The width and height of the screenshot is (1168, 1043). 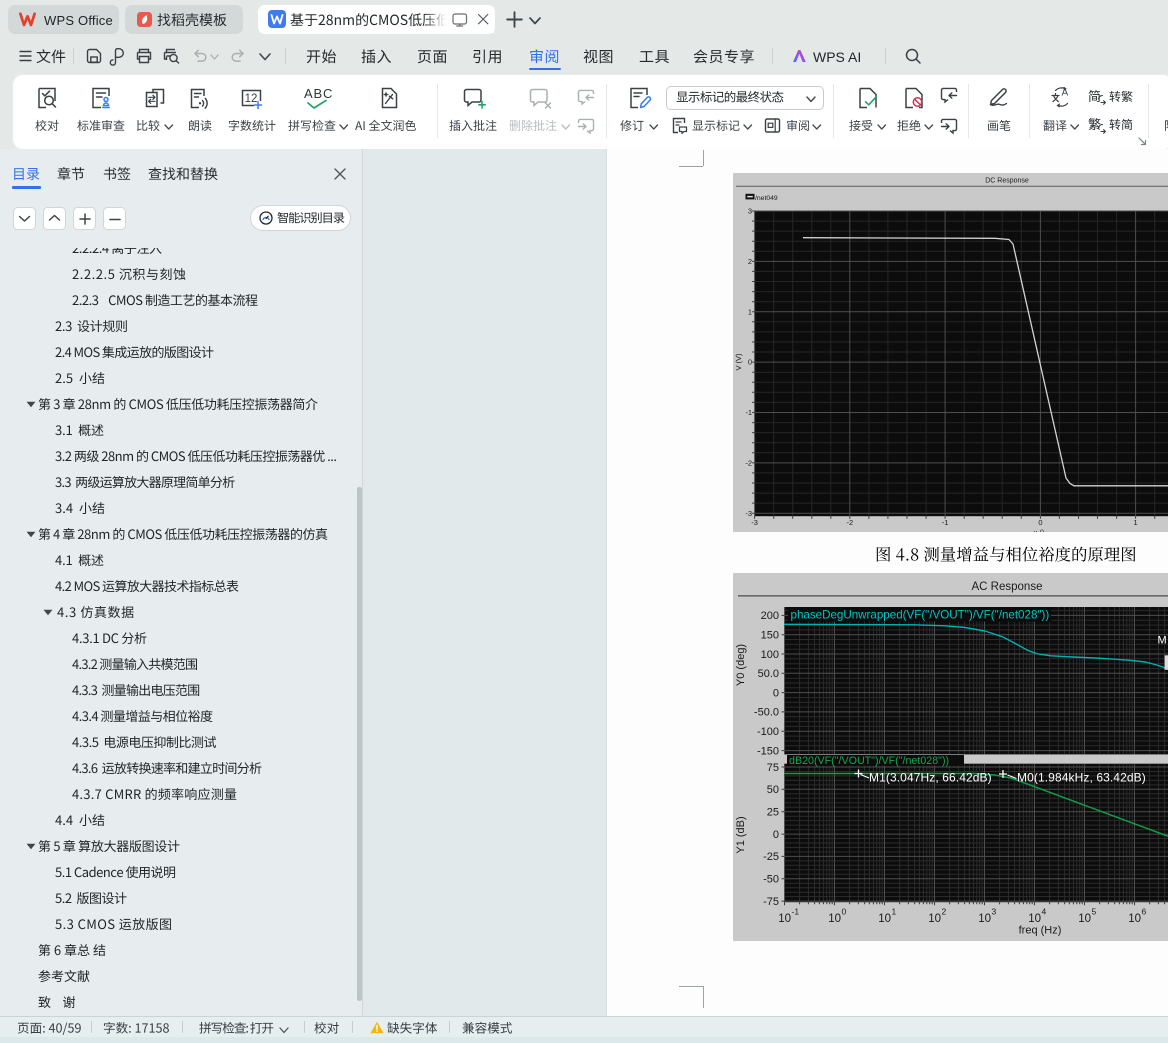 I want to click on svg-text: Y0 (deg), so click(x=741, y=665).